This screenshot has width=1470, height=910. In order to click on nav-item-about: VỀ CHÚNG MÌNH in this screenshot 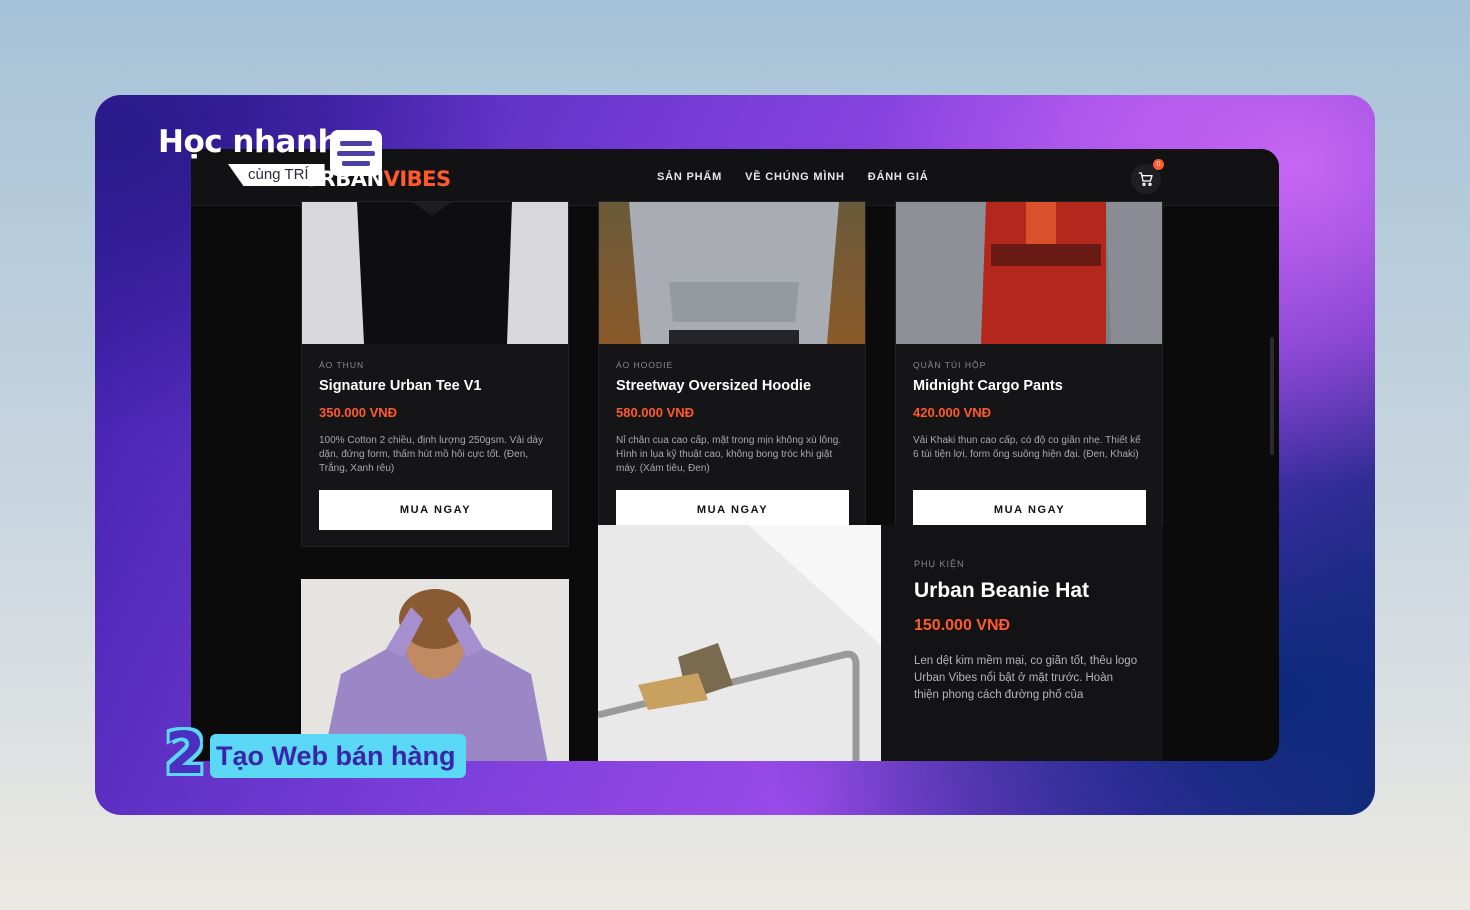, I will do `click(795, 177)`.